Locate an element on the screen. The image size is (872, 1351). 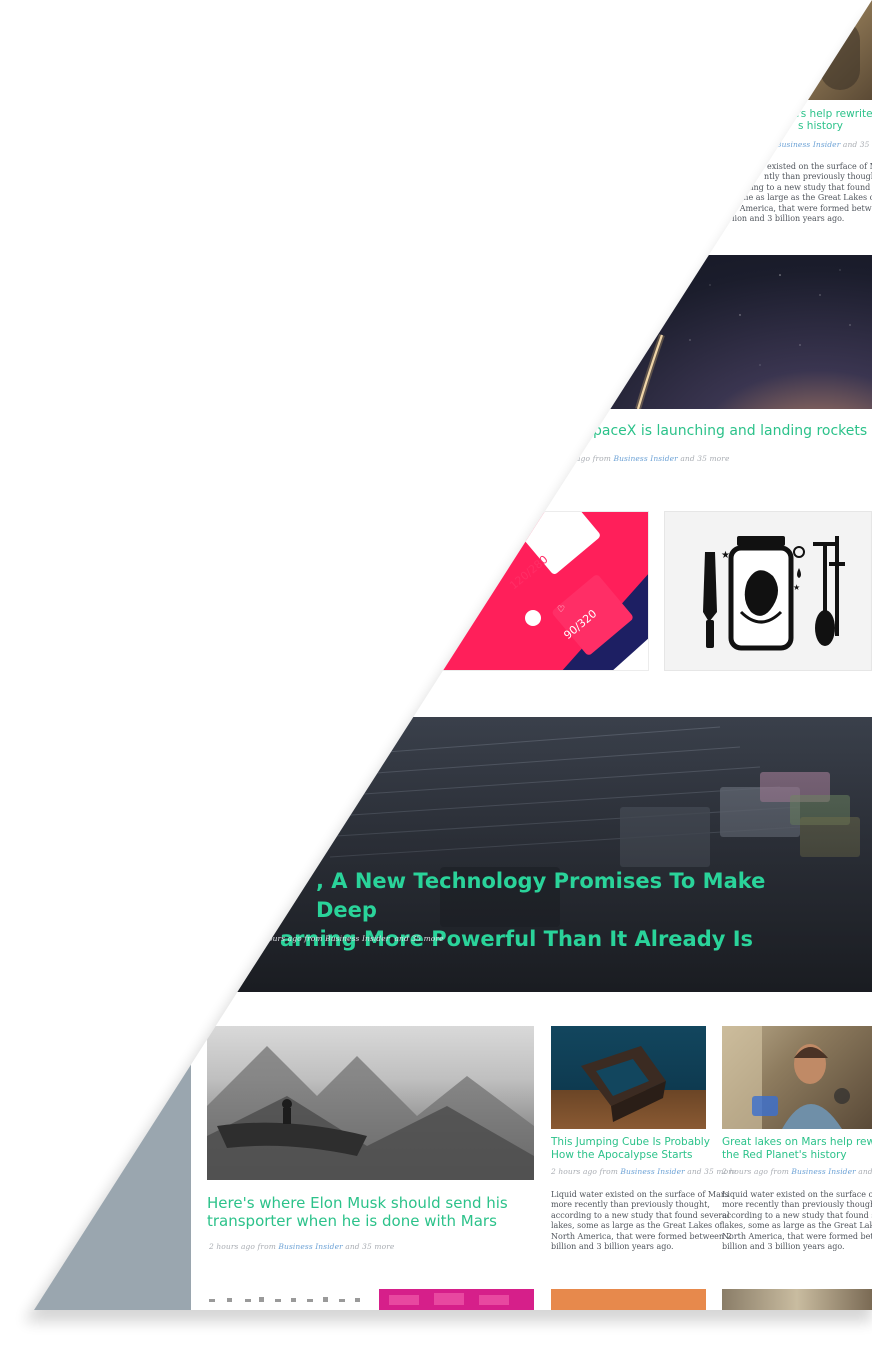
spacex-card-source: Business Insider is located at coordinates (645, 458).